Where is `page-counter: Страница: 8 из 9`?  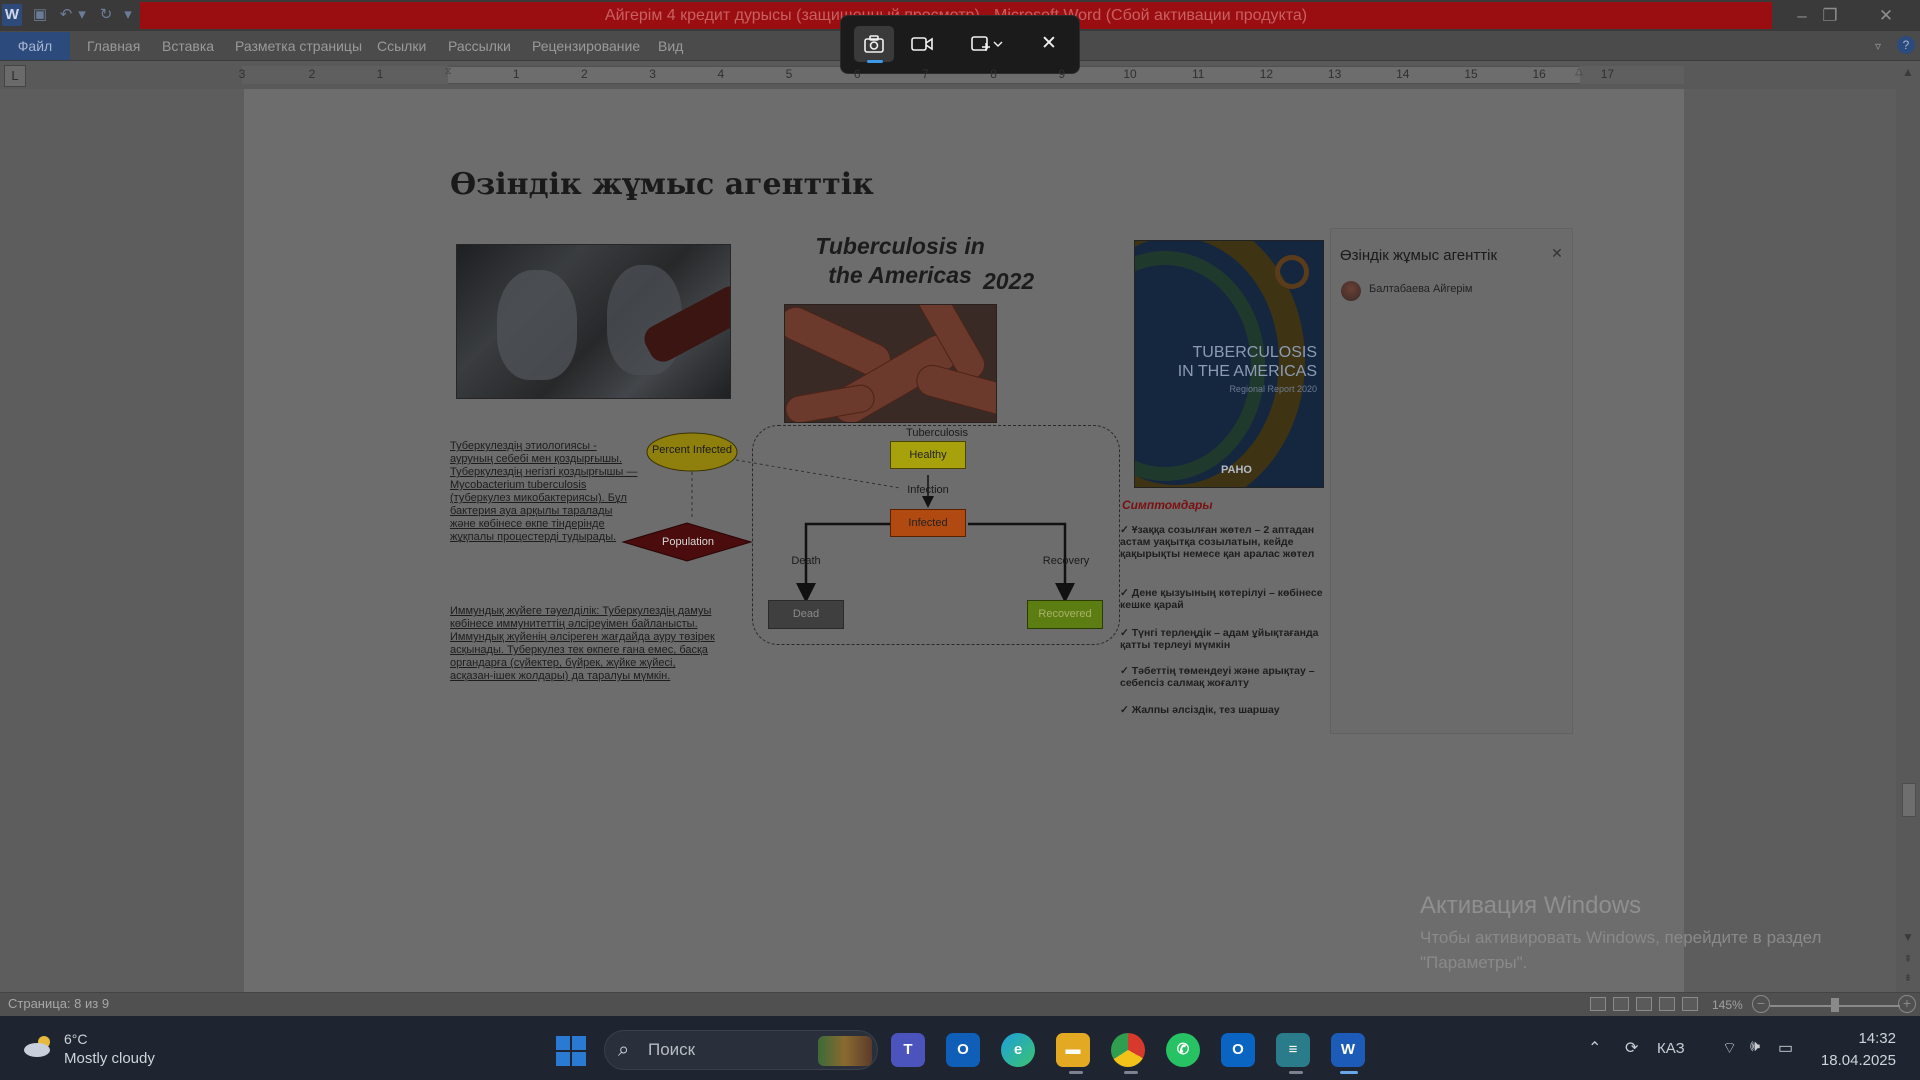 page-counter: Страница: 8 из 9 is located at coordinates (58, 1003).